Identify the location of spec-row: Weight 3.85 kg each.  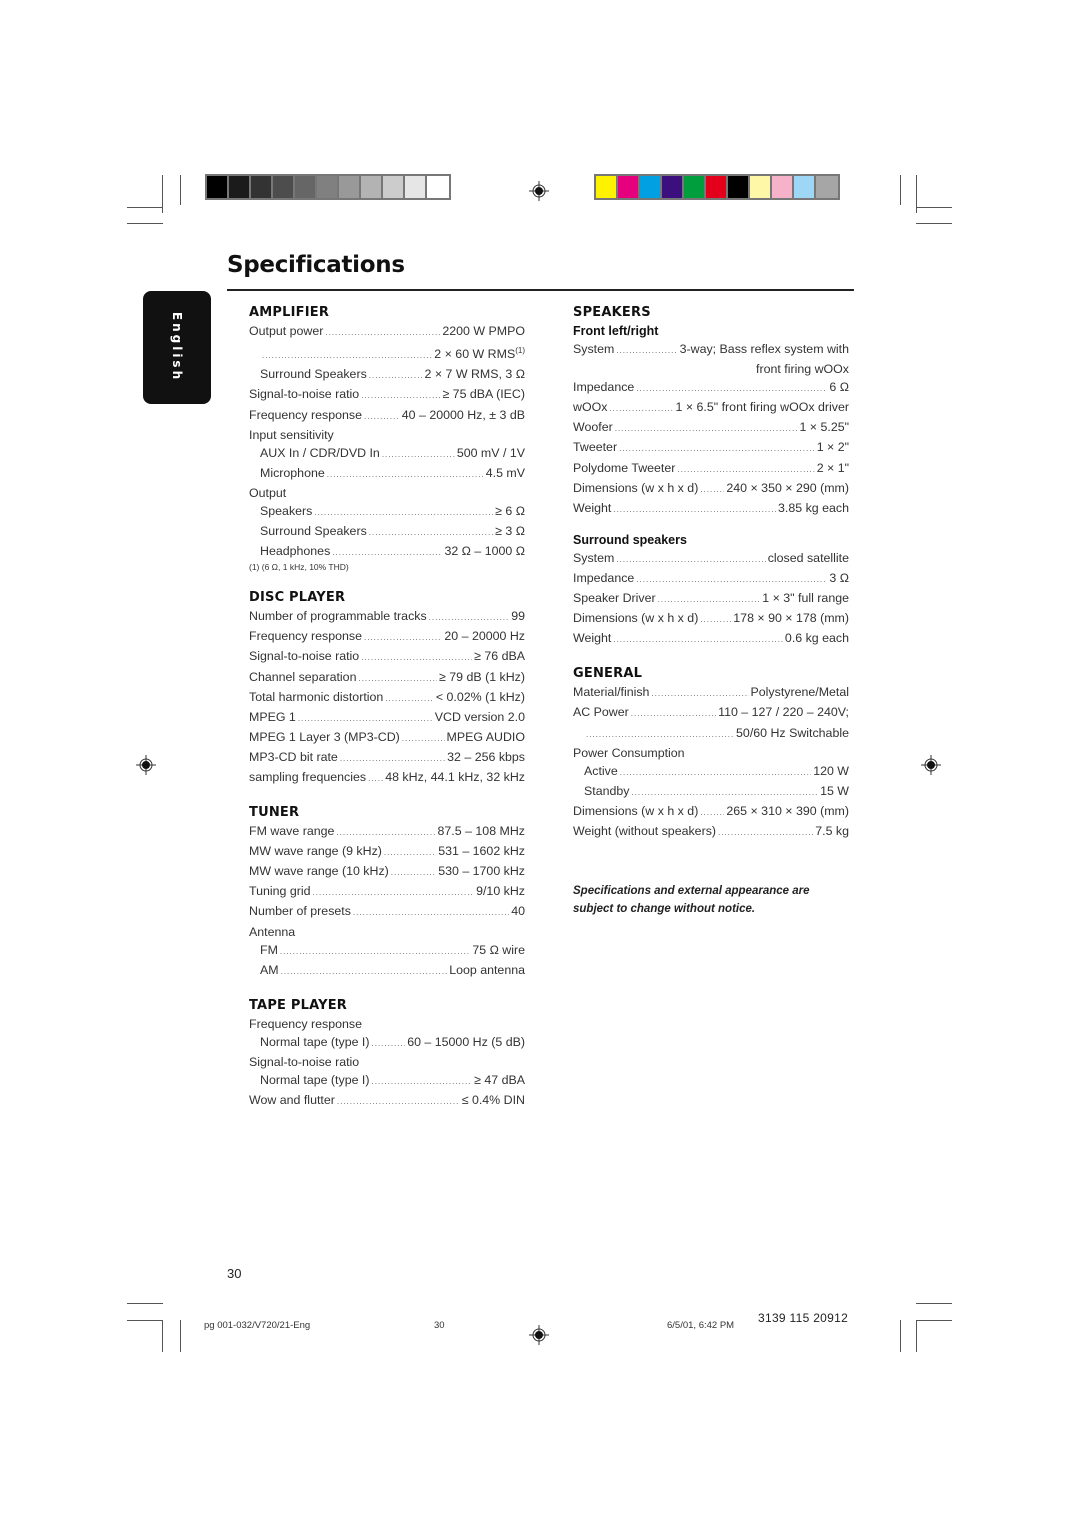
(711, 509).